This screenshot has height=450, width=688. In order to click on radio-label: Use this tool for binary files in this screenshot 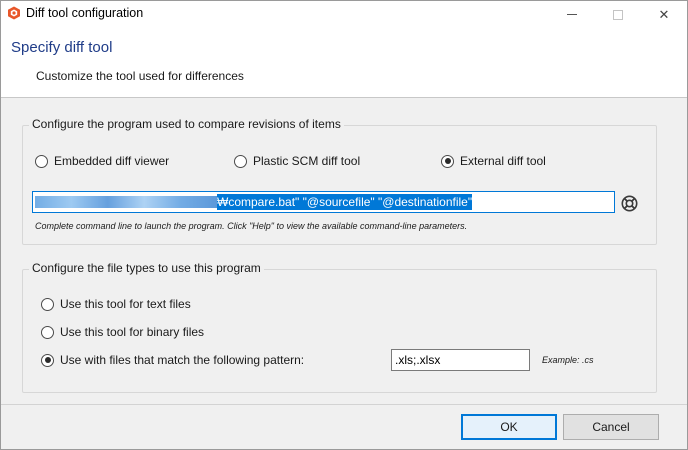, I will do `click(132, 332)`.